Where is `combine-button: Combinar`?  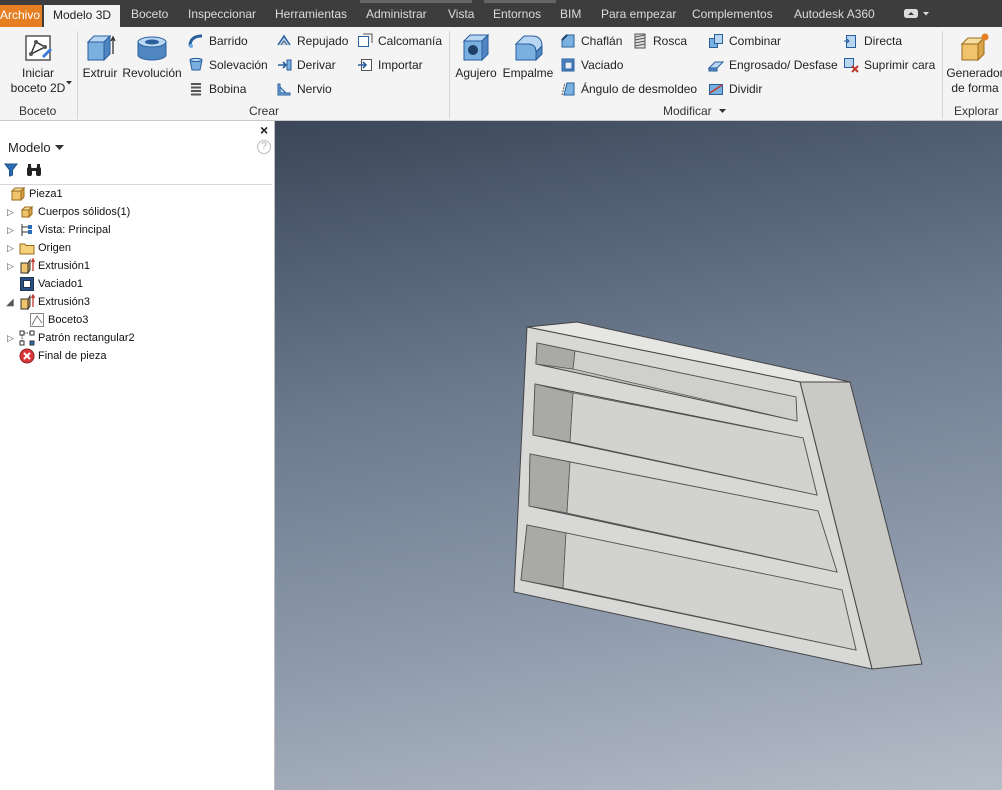
combine-button: Combinar is located at coordinates (744, 41).